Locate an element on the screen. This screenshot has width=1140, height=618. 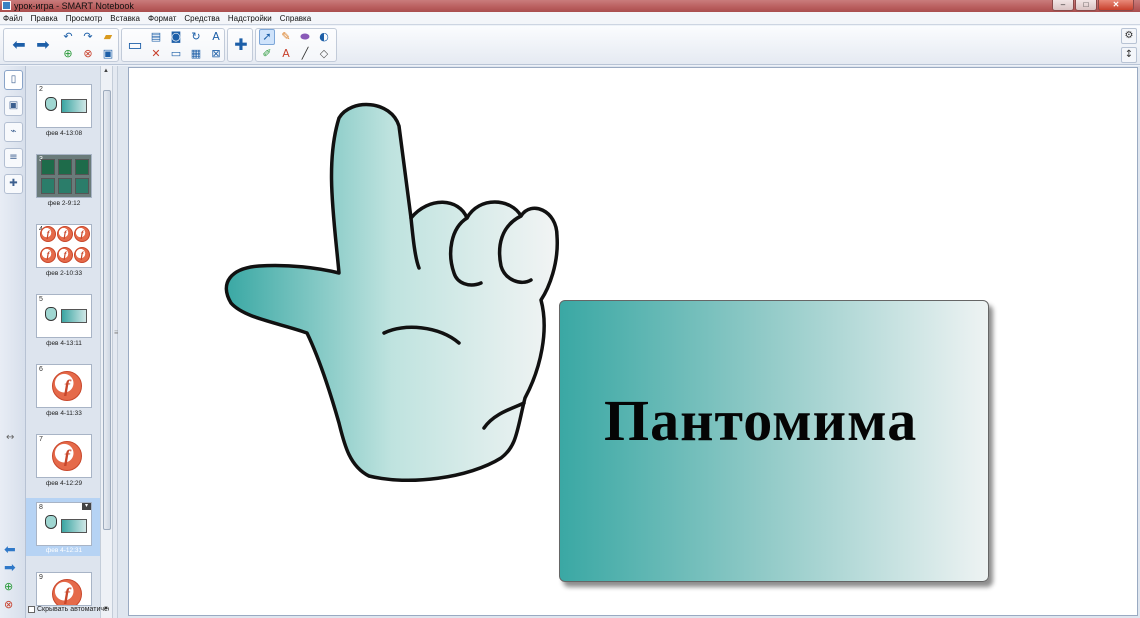
thumbnail-image: 7 f is located at coordinates (64, 456).